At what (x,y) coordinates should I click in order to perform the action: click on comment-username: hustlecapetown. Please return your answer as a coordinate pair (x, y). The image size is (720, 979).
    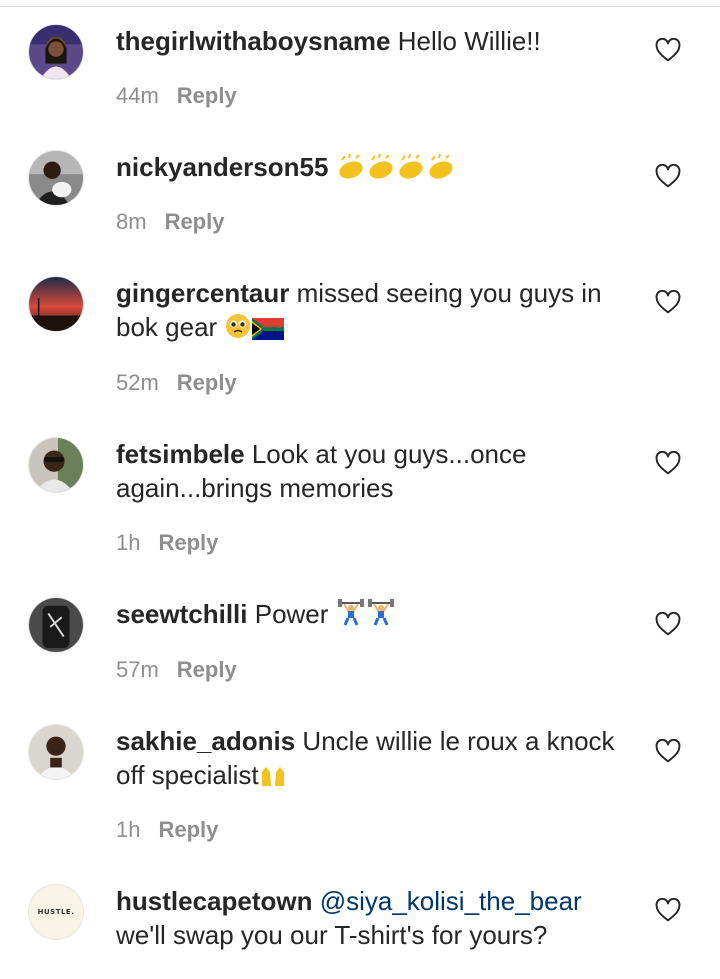
    Looking at the image, I should click on (214, 901).